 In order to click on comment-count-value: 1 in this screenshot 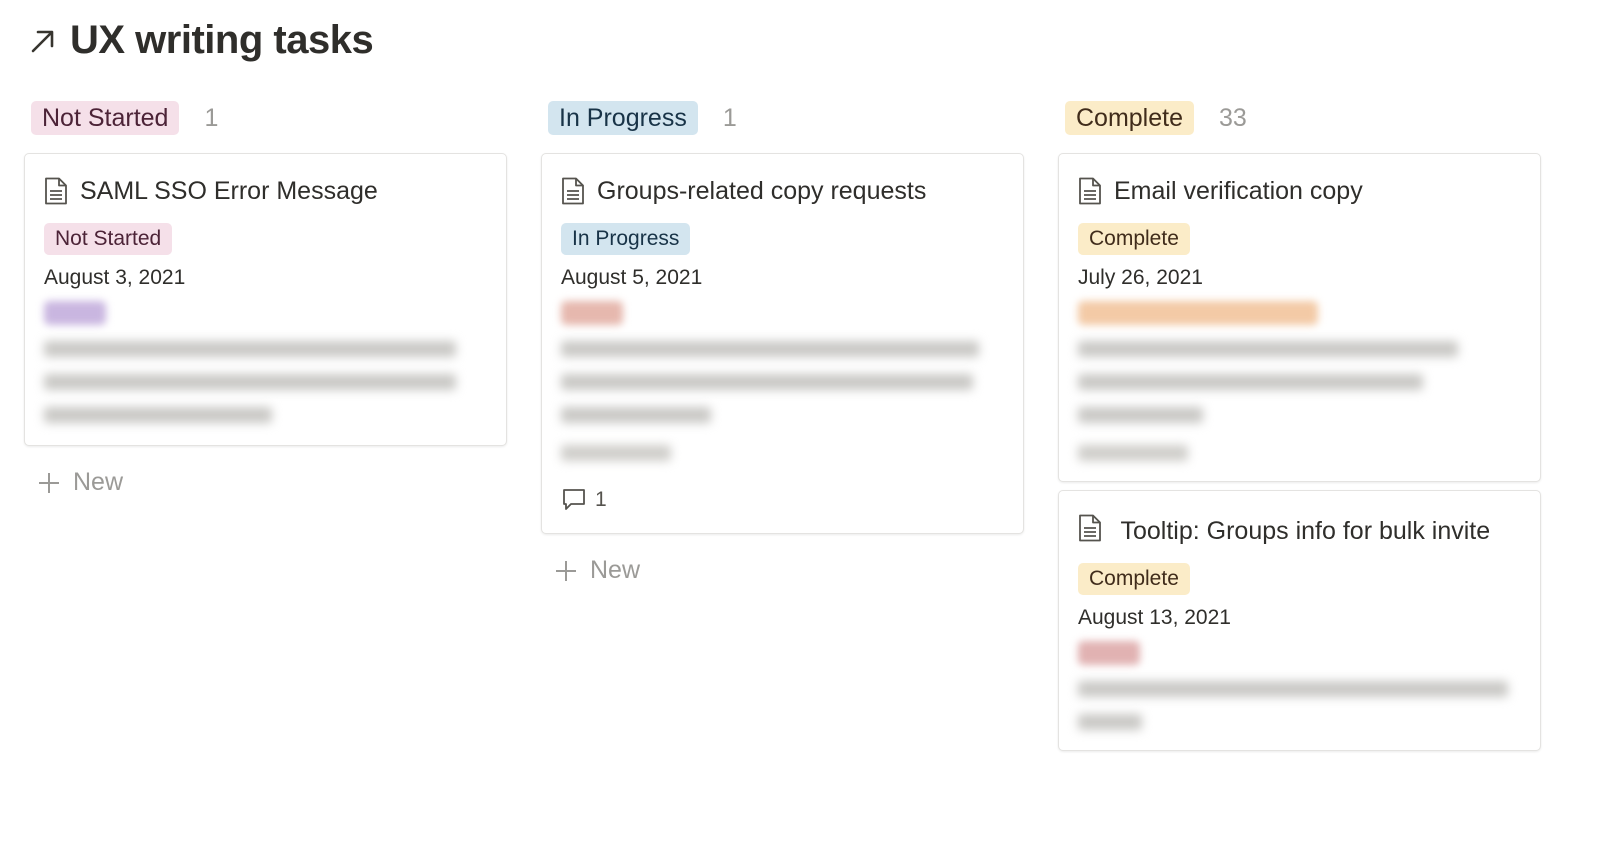, I will do `click(601, 499)`.